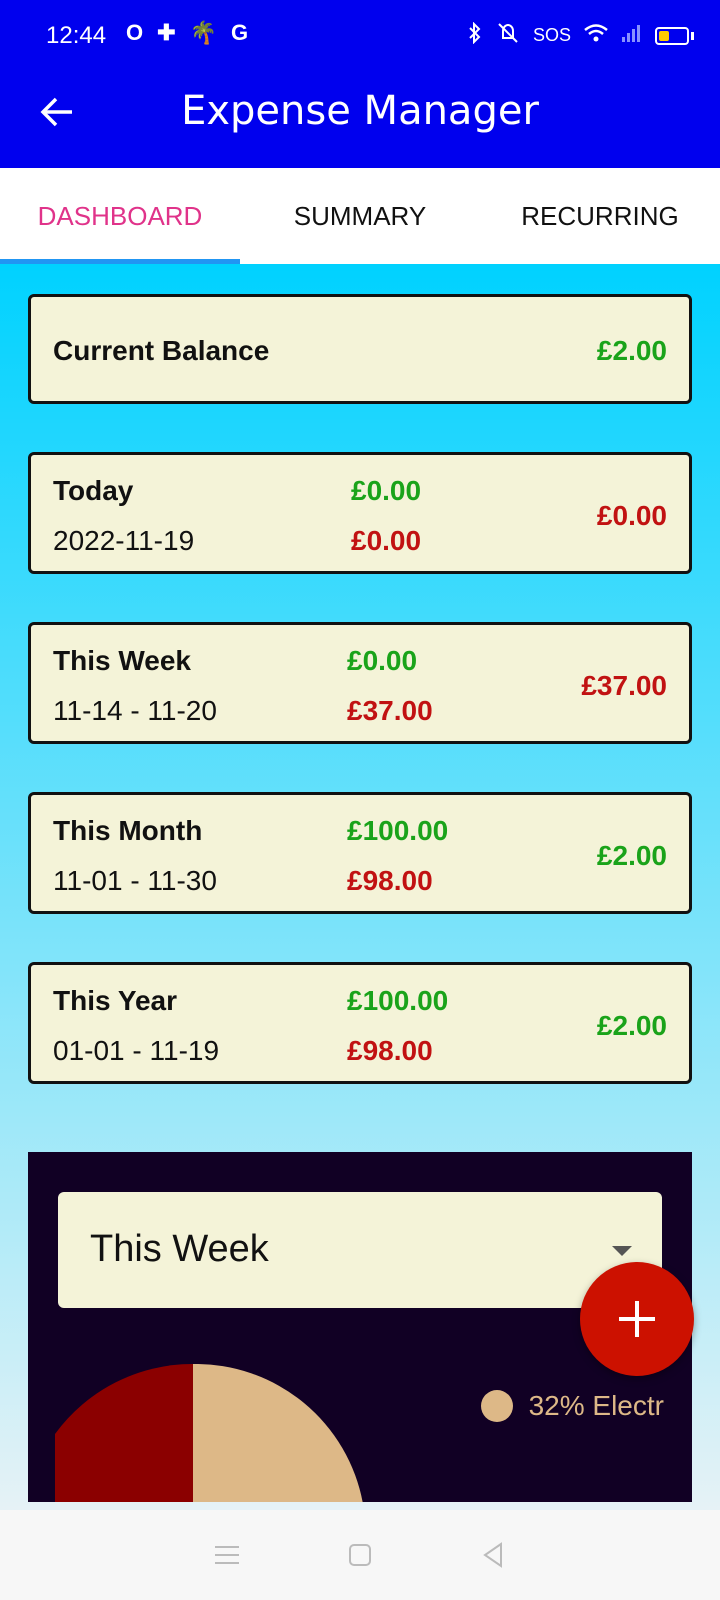  I want to click on add-transaction-button, so click(637, 1319).